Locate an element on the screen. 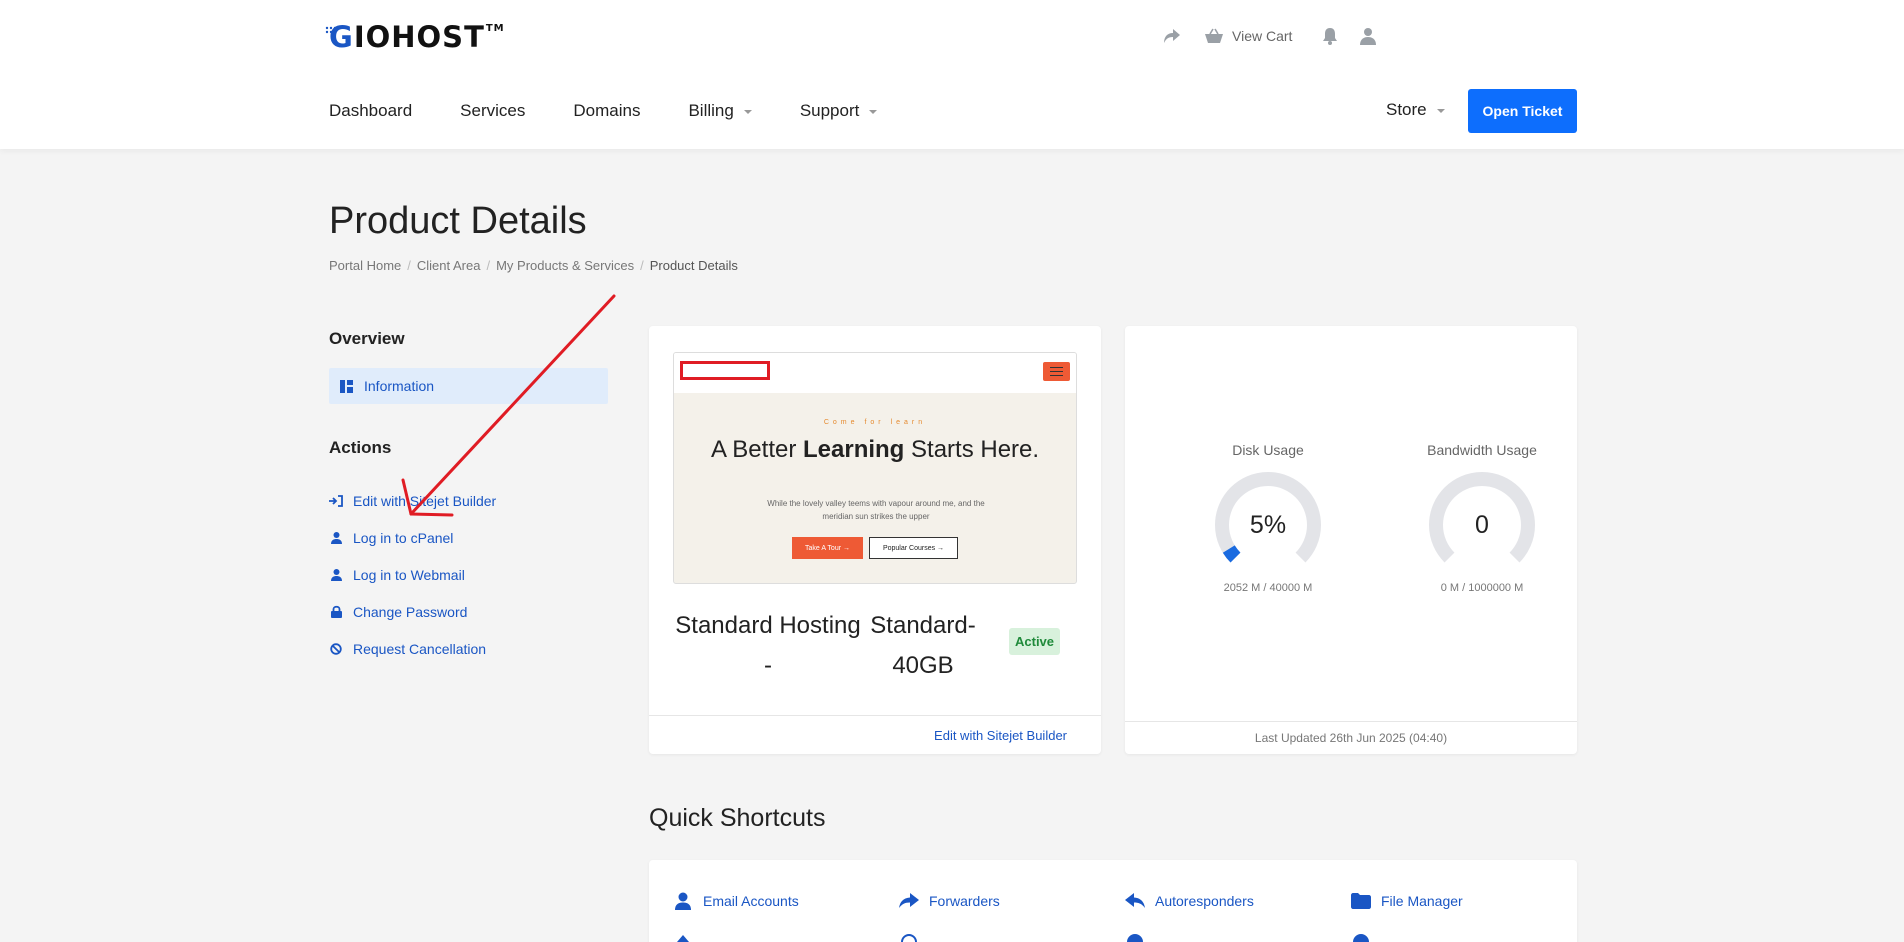  breadcrumb-current: Product Details is located at coordinates (693, 265).